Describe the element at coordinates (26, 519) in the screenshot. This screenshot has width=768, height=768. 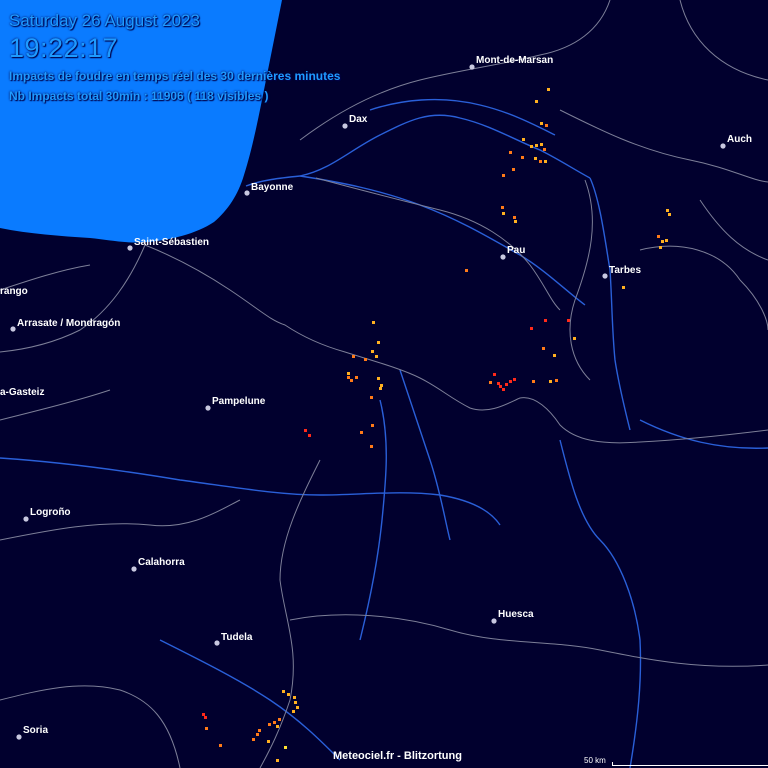
I see `city-dot-logrono` at that location.